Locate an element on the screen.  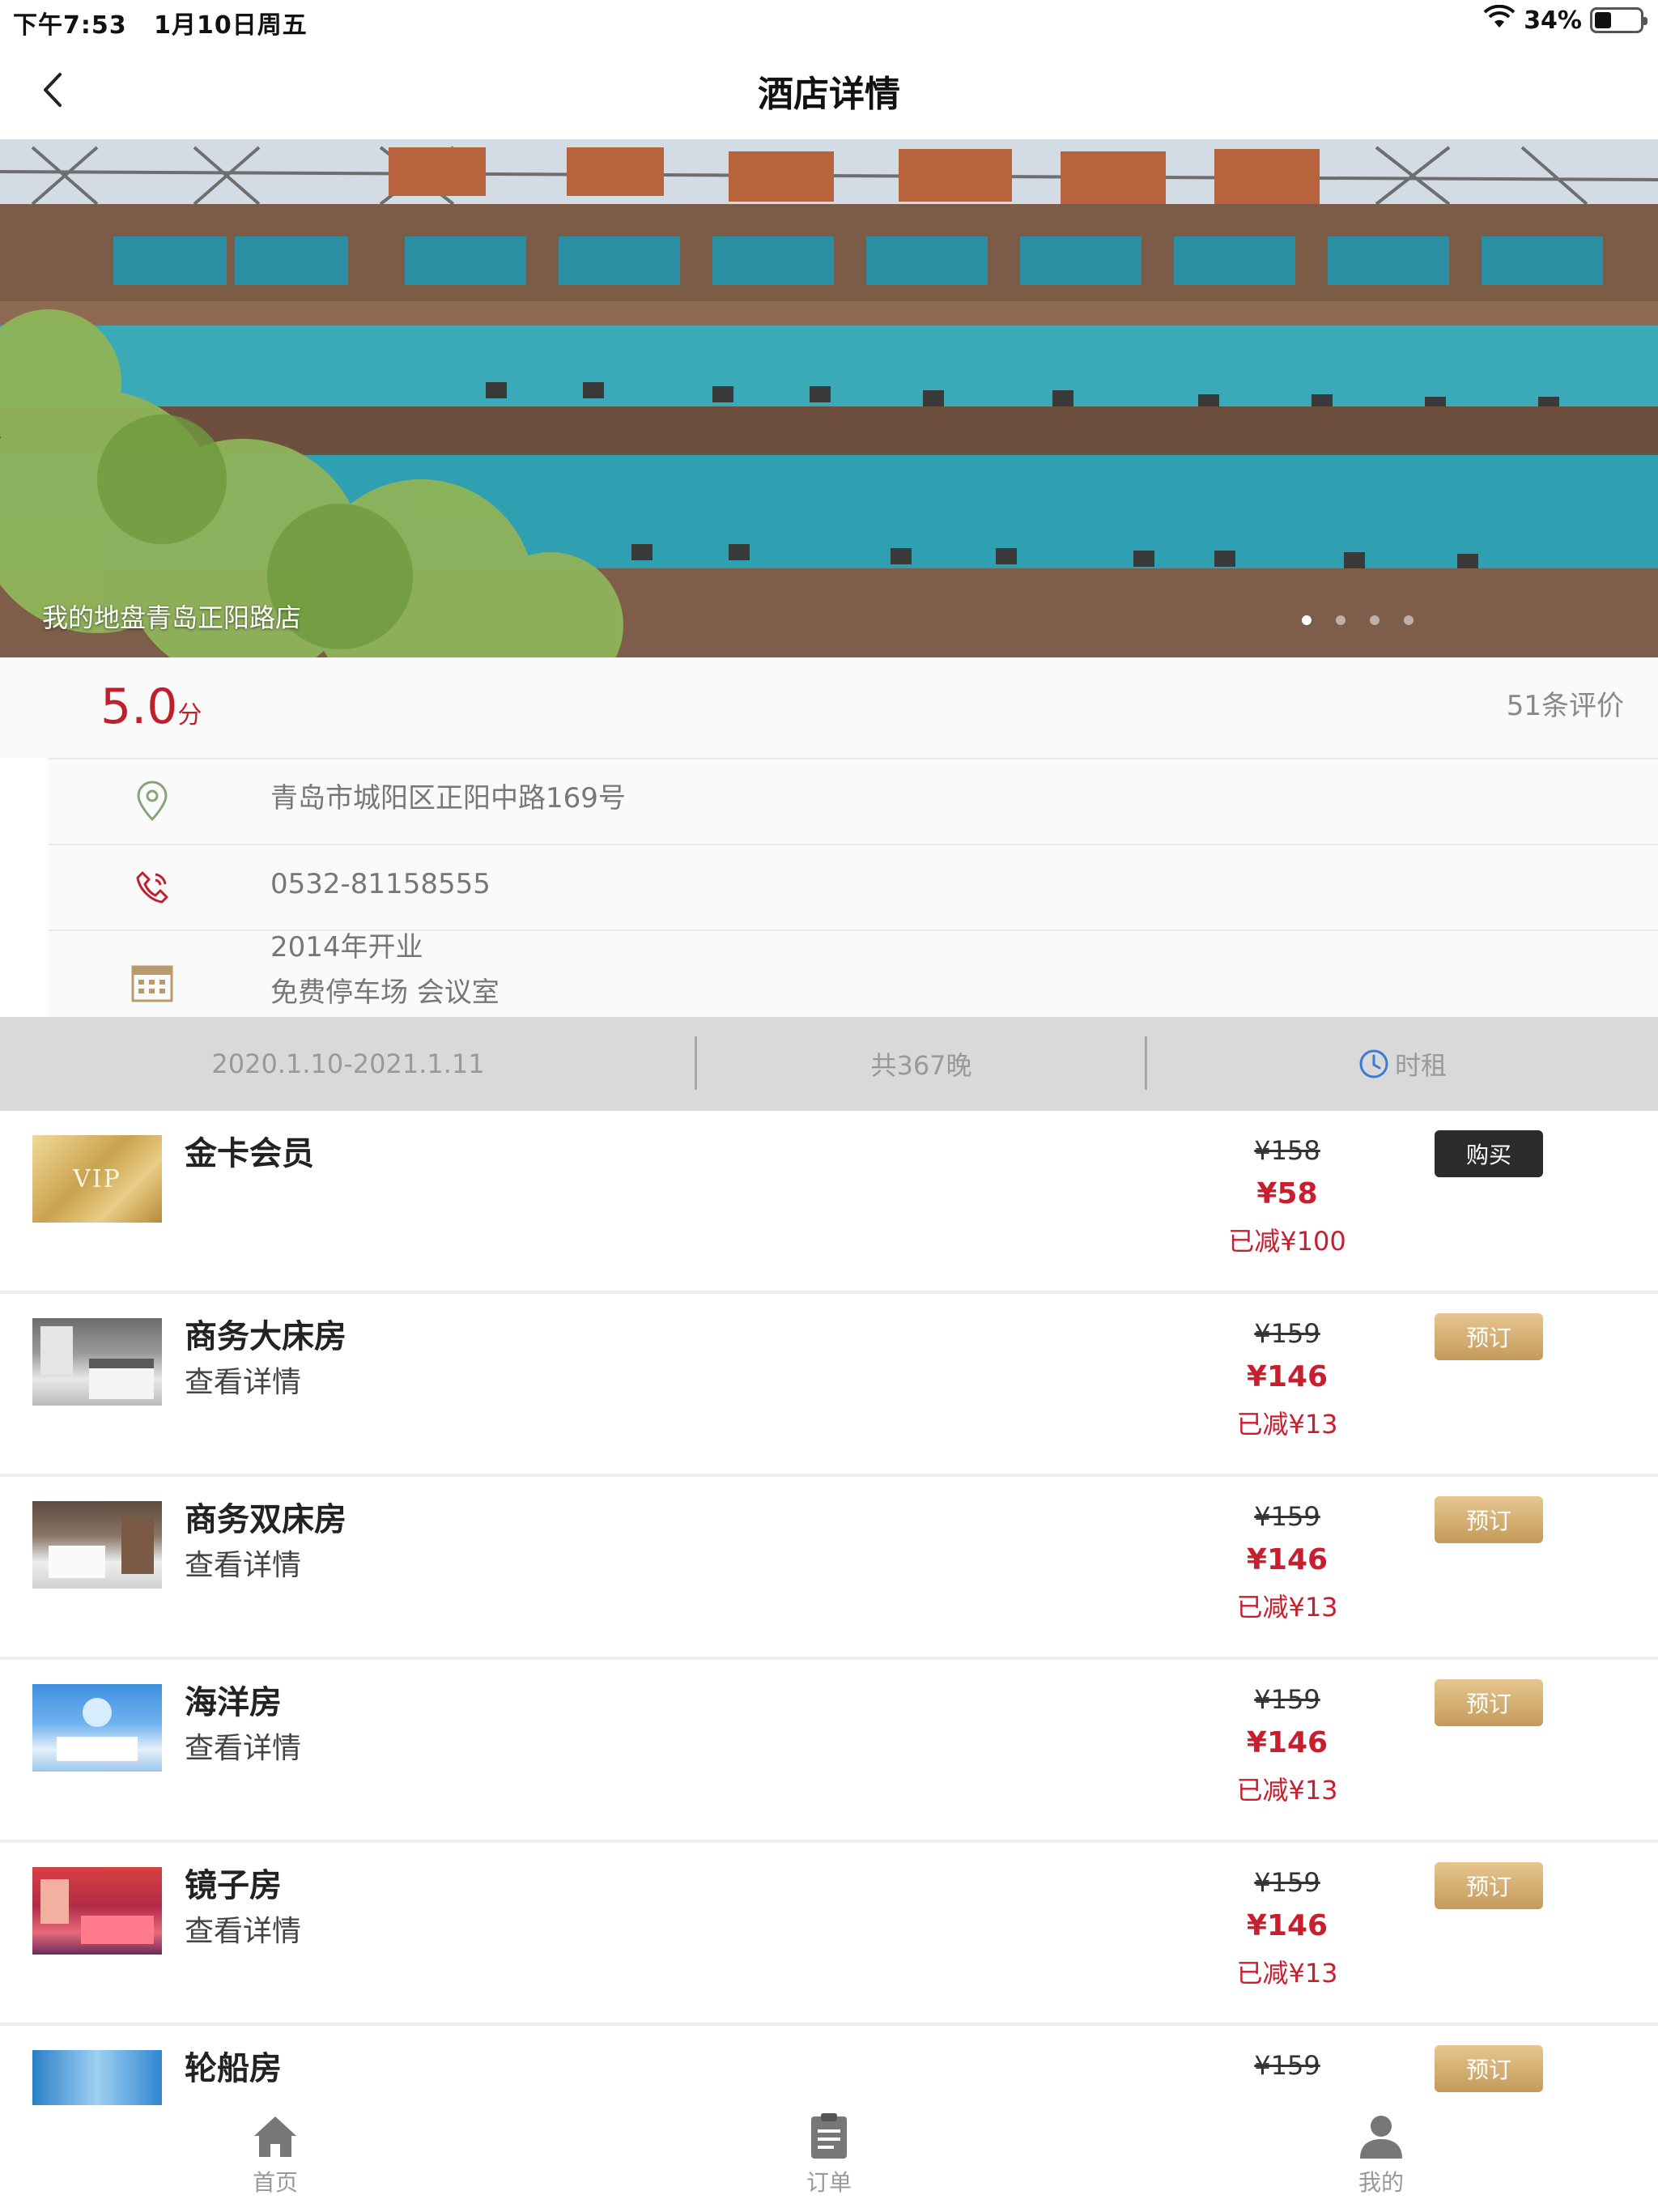
room-item: 海洋房 查看详情 ¥159 ¥146 已减¥13 预订 is located at coordinates (829, 1752).